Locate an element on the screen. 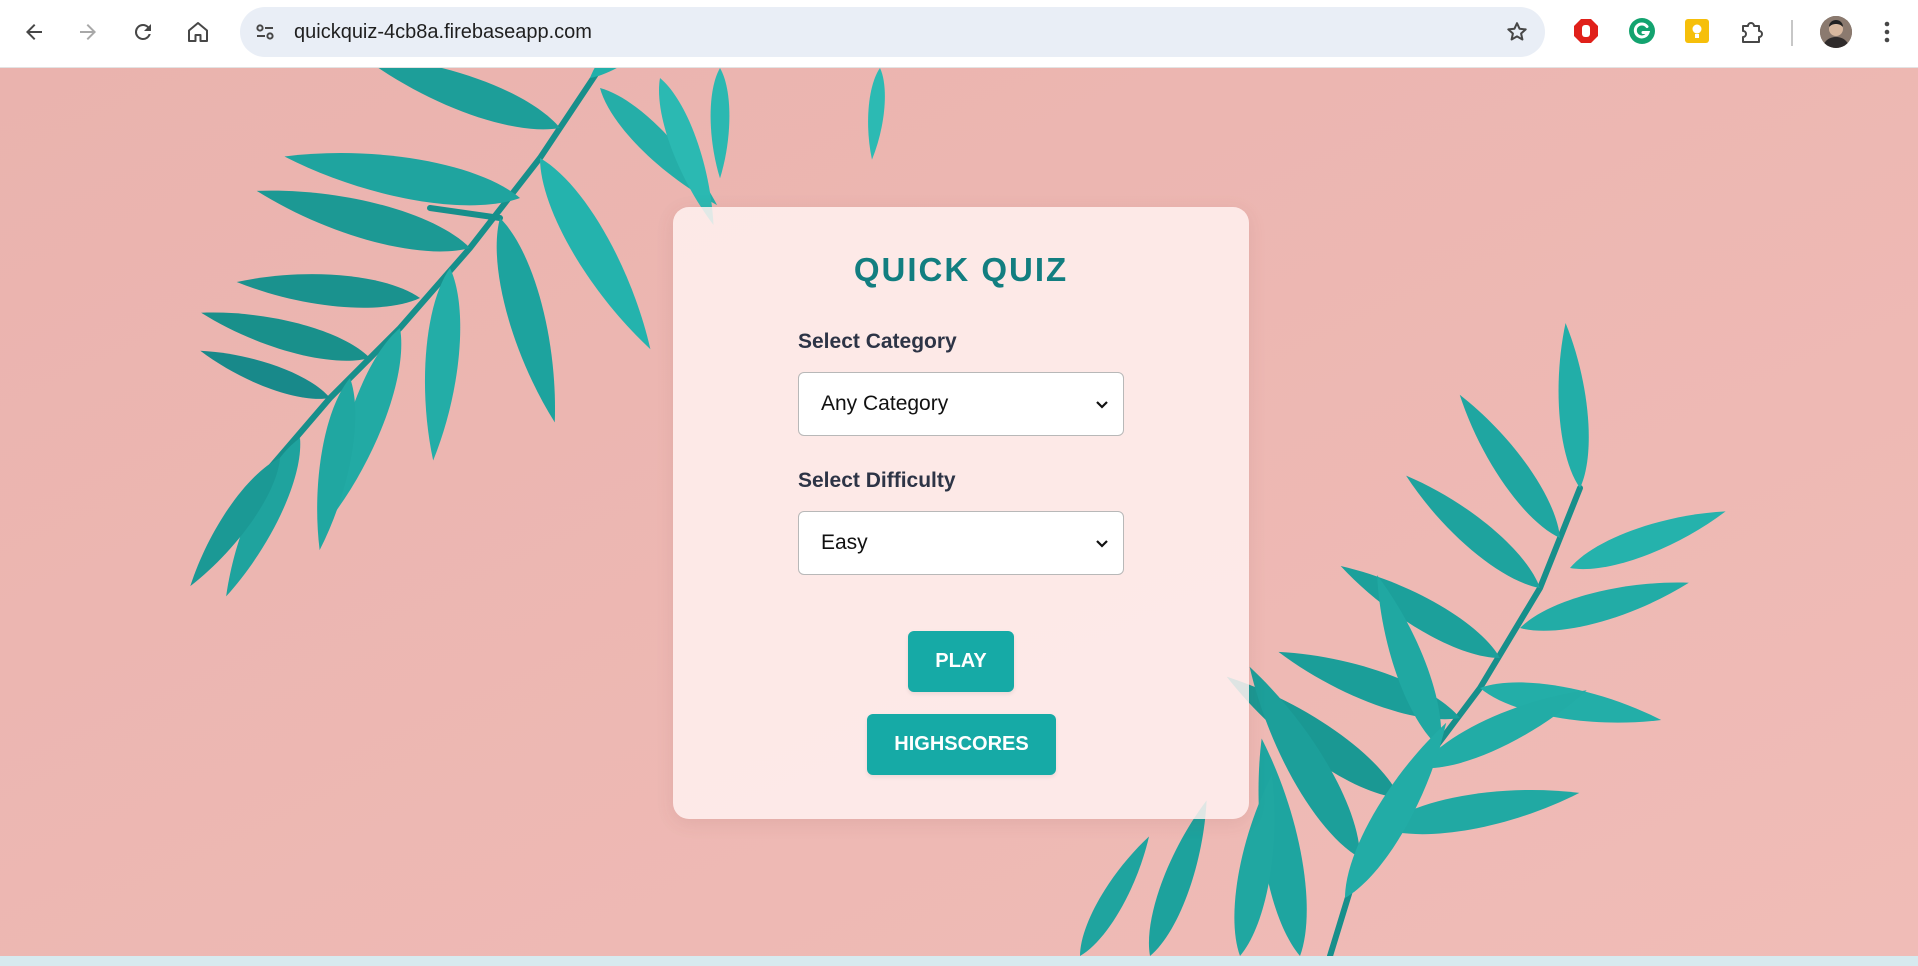  category-select-value: Any Category is located at coordinates (885, 403).